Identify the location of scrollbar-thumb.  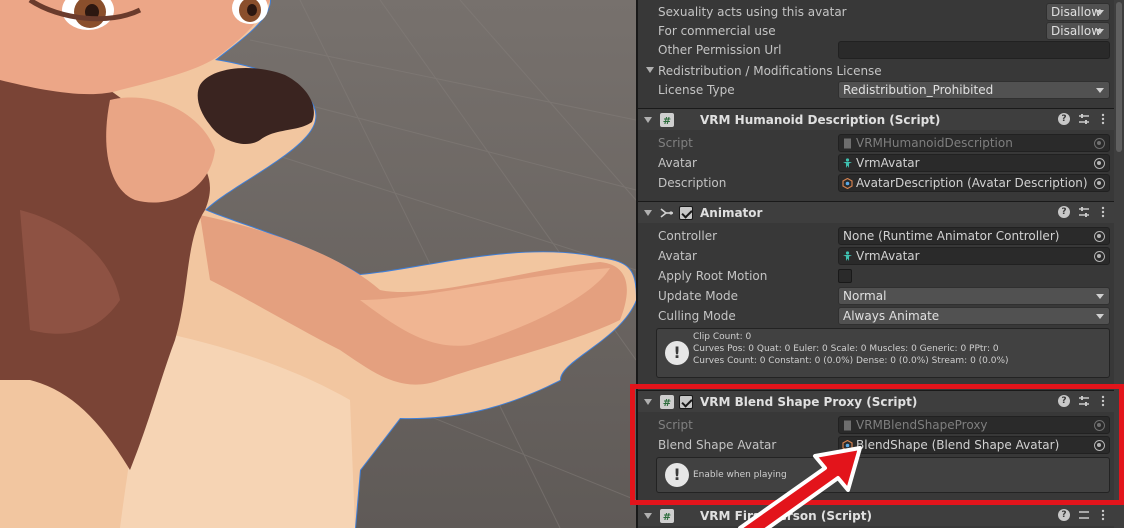
(1119, 77).